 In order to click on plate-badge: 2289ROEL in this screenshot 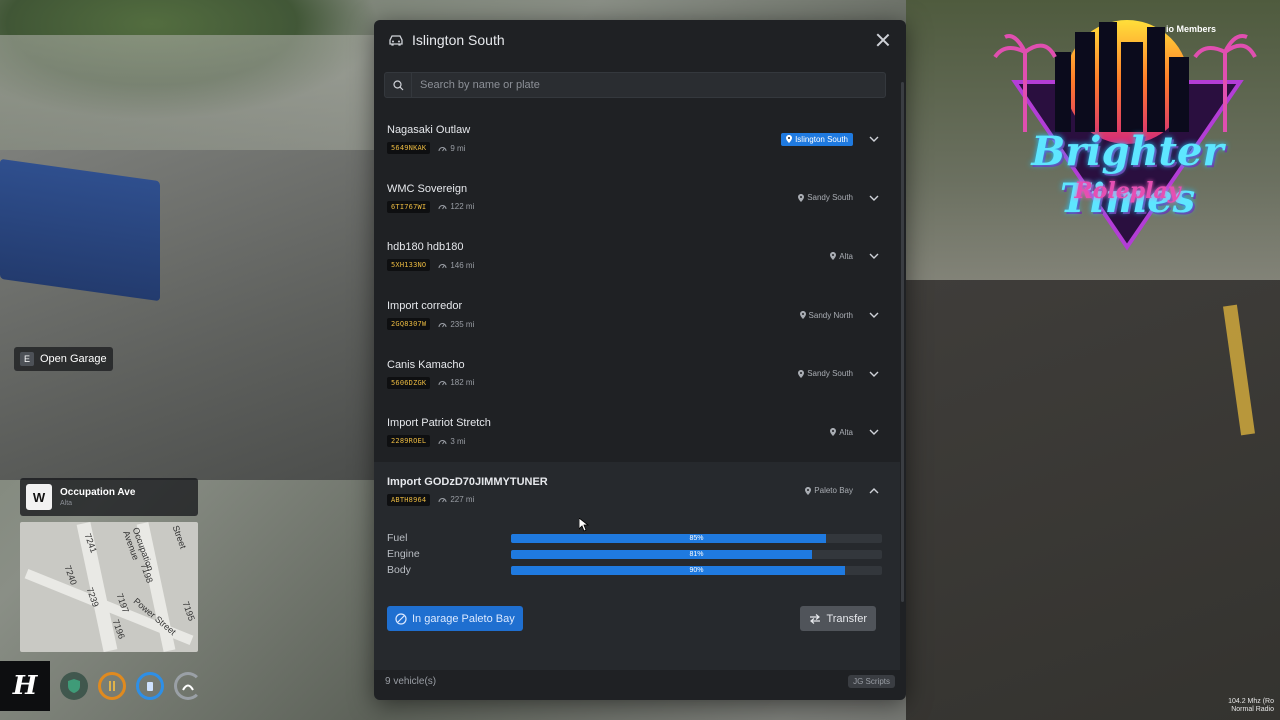, I will do `click(409, 441)`.